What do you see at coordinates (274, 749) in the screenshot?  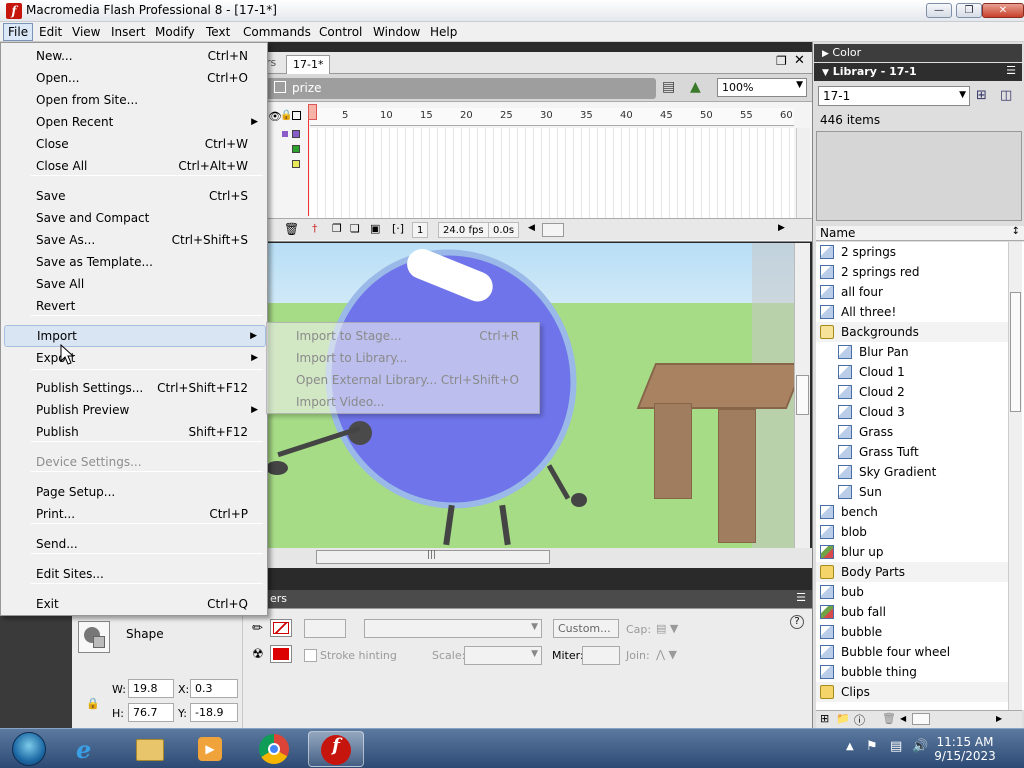 I see `taskbar-chrome` at bounding box center [274, 749].